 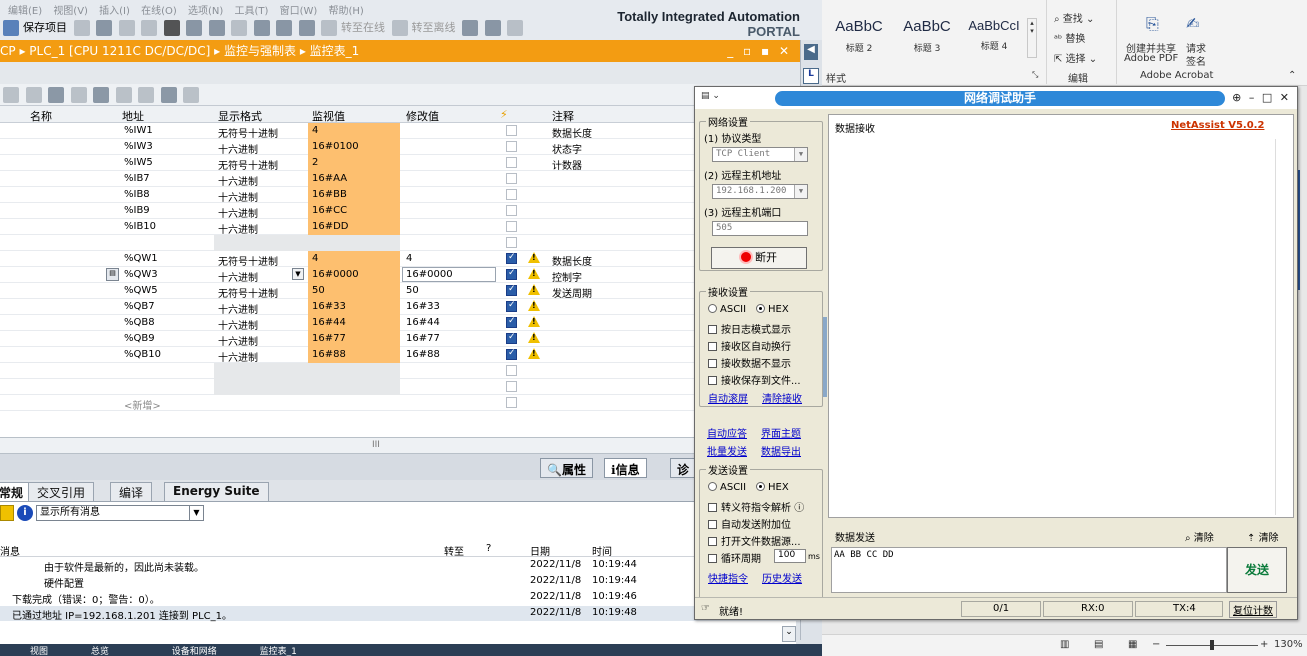 What do you see at coordinates (78, 95) in the screenshot?
I see `modify-trigger-icon` at bounding box center [78, 95].